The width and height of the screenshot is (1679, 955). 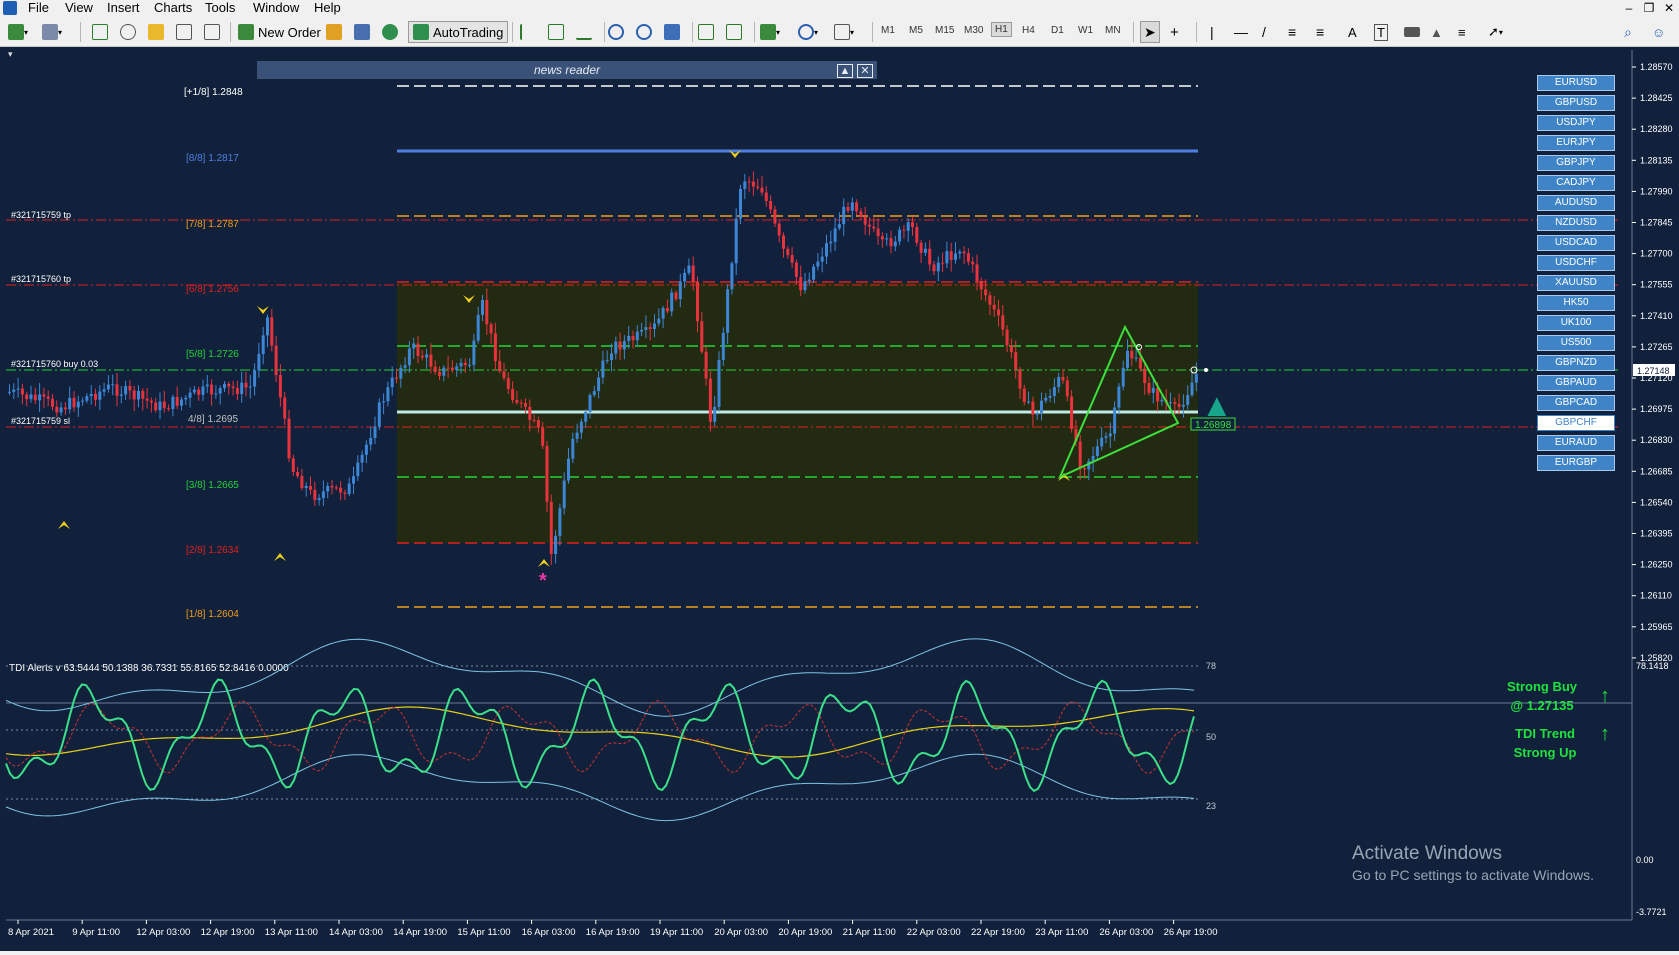 What do you see at coordinates (1576, 263) in the screenshot?
I see `symbol-button-usdchf: USDCHF` at bounding box center [1576, 263].